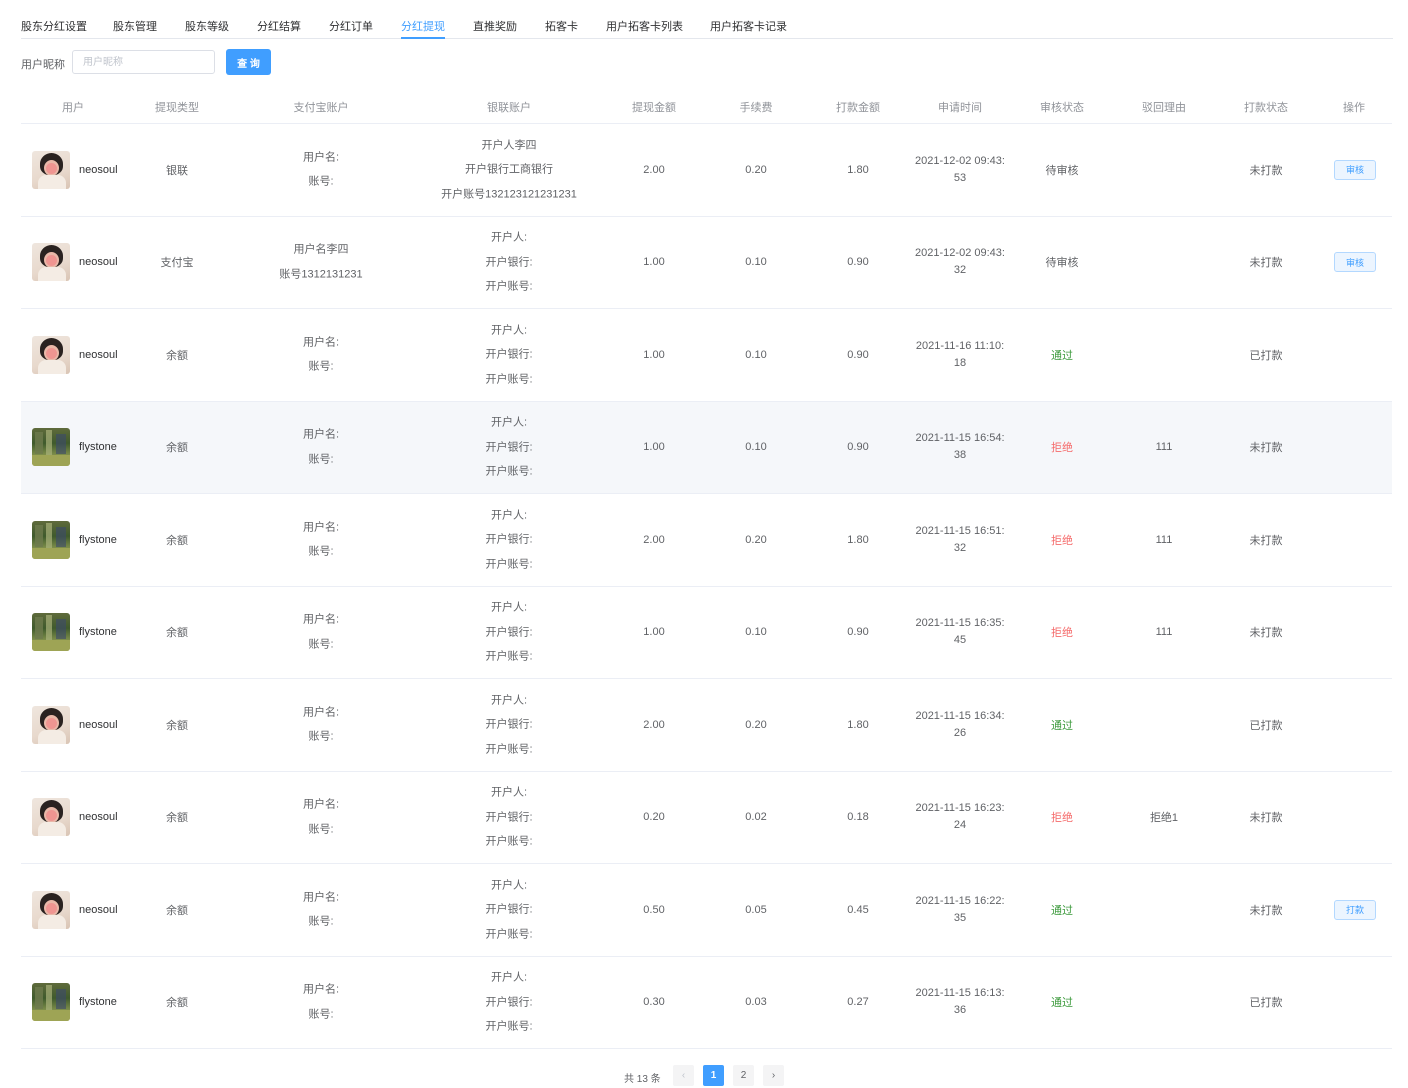 The height and width of the screenshot is (1088, 1408). What do you see at coordinates (74, 632) in the screenshot?
I see `user-cell: flystone` at bounding box center [74, 632].